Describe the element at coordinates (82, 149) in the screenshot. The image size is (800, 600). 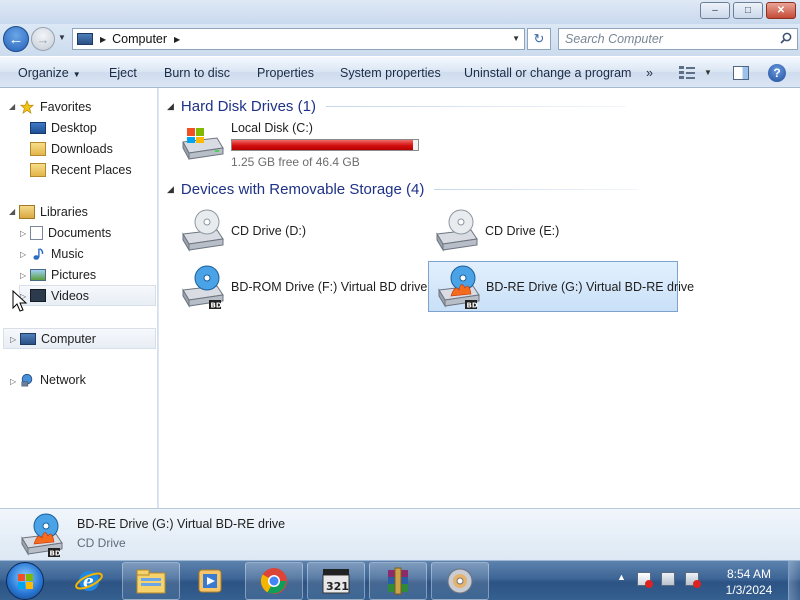
I see `nav-label: Downloads` at that location.